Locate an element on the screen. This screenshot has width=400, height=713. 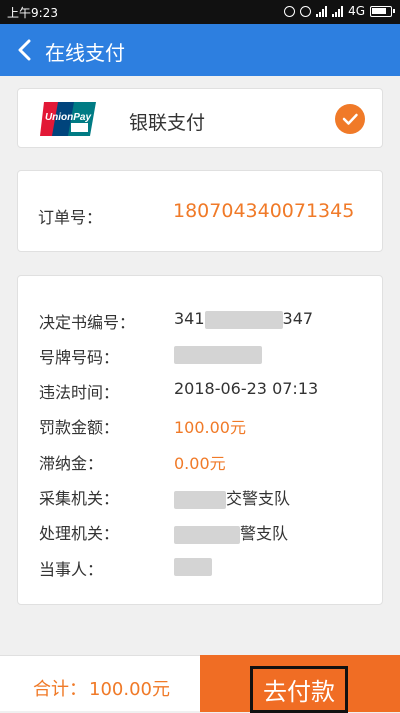
decision-number-value: 341 347 is located at coordinates (243, 319).